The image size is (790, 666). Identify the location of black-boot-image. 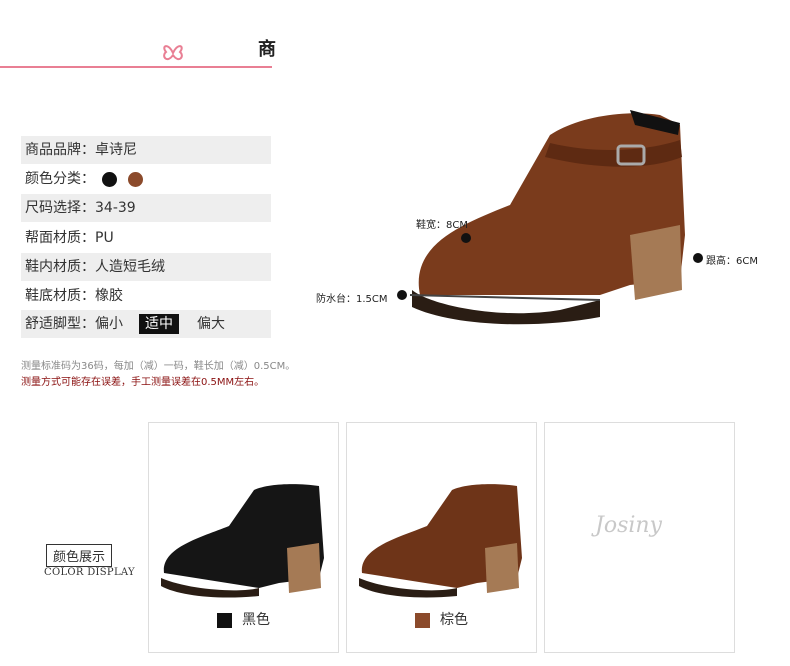
(242, 541).